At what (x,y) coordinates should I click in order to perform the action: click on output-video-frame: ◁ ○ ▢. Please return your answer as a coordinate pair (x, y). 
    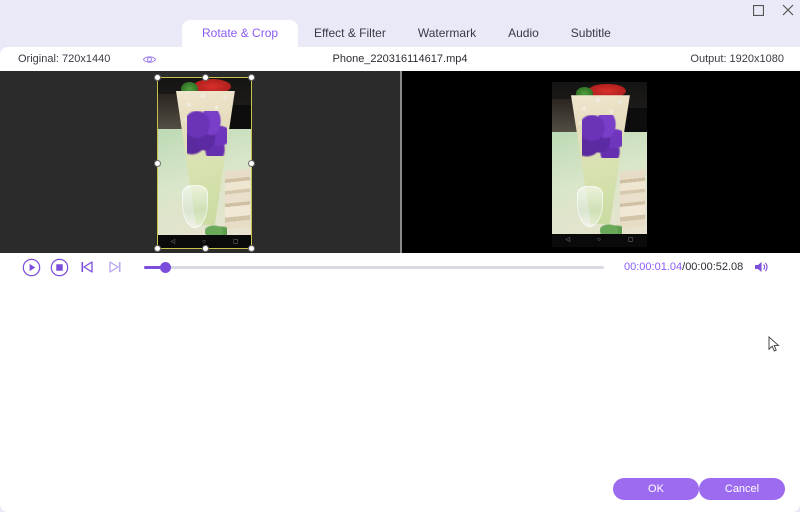
    Looking at the image, I should click on (599, 164).